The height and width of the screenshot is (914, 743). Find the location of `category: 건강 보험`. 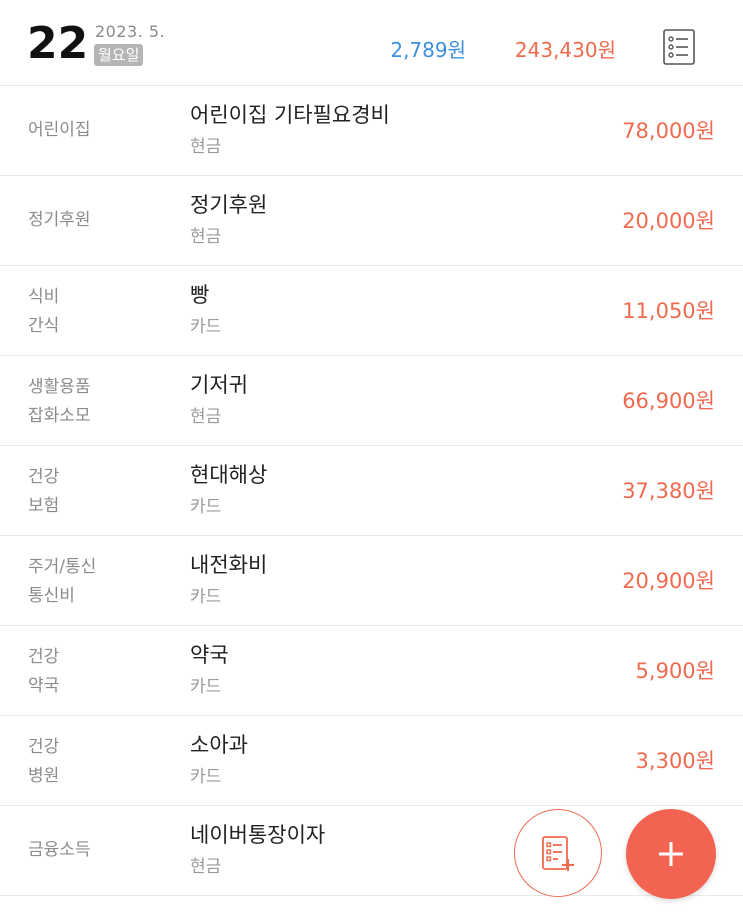

category: 건강 보험 is located at coordinates (44, 491).